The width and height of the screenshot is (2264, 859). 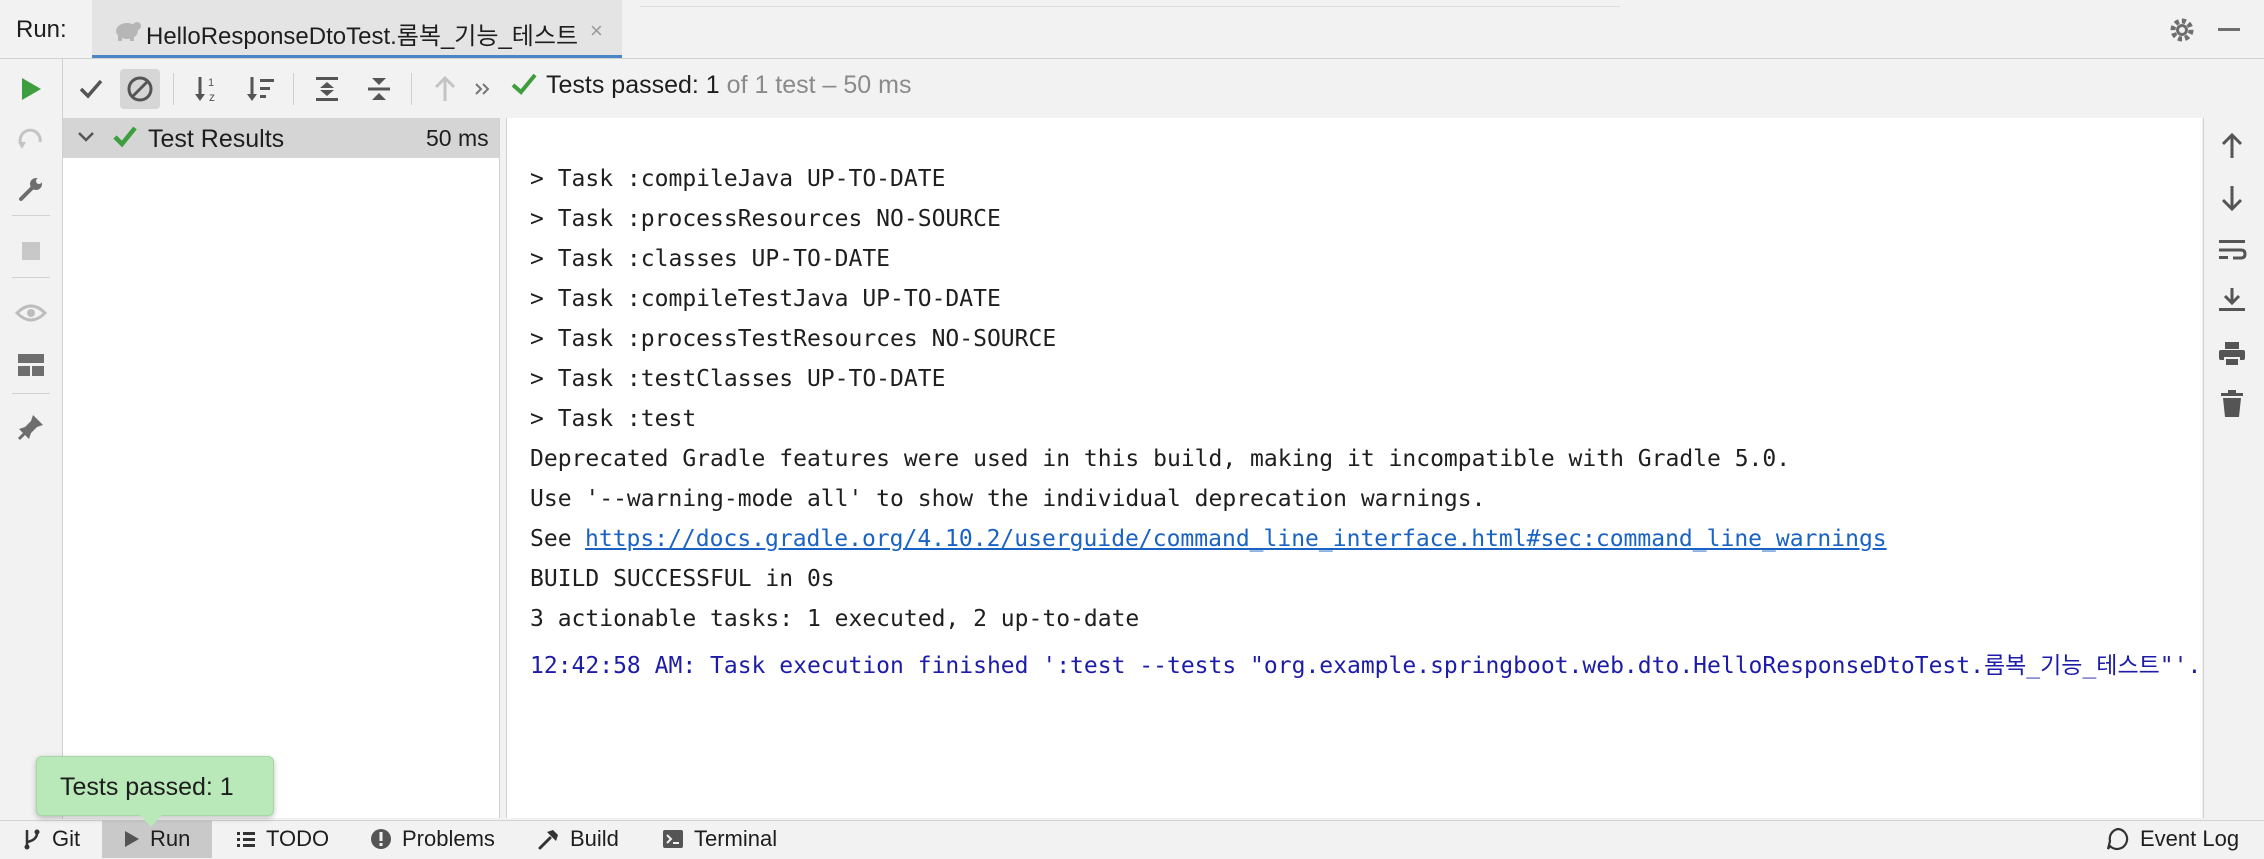 What do you see at coordinates (765, 299) in the screenshot?
I see `console-line: > Task :compileTestJava UP-TO-DATE` at bounding box center [765, 299].